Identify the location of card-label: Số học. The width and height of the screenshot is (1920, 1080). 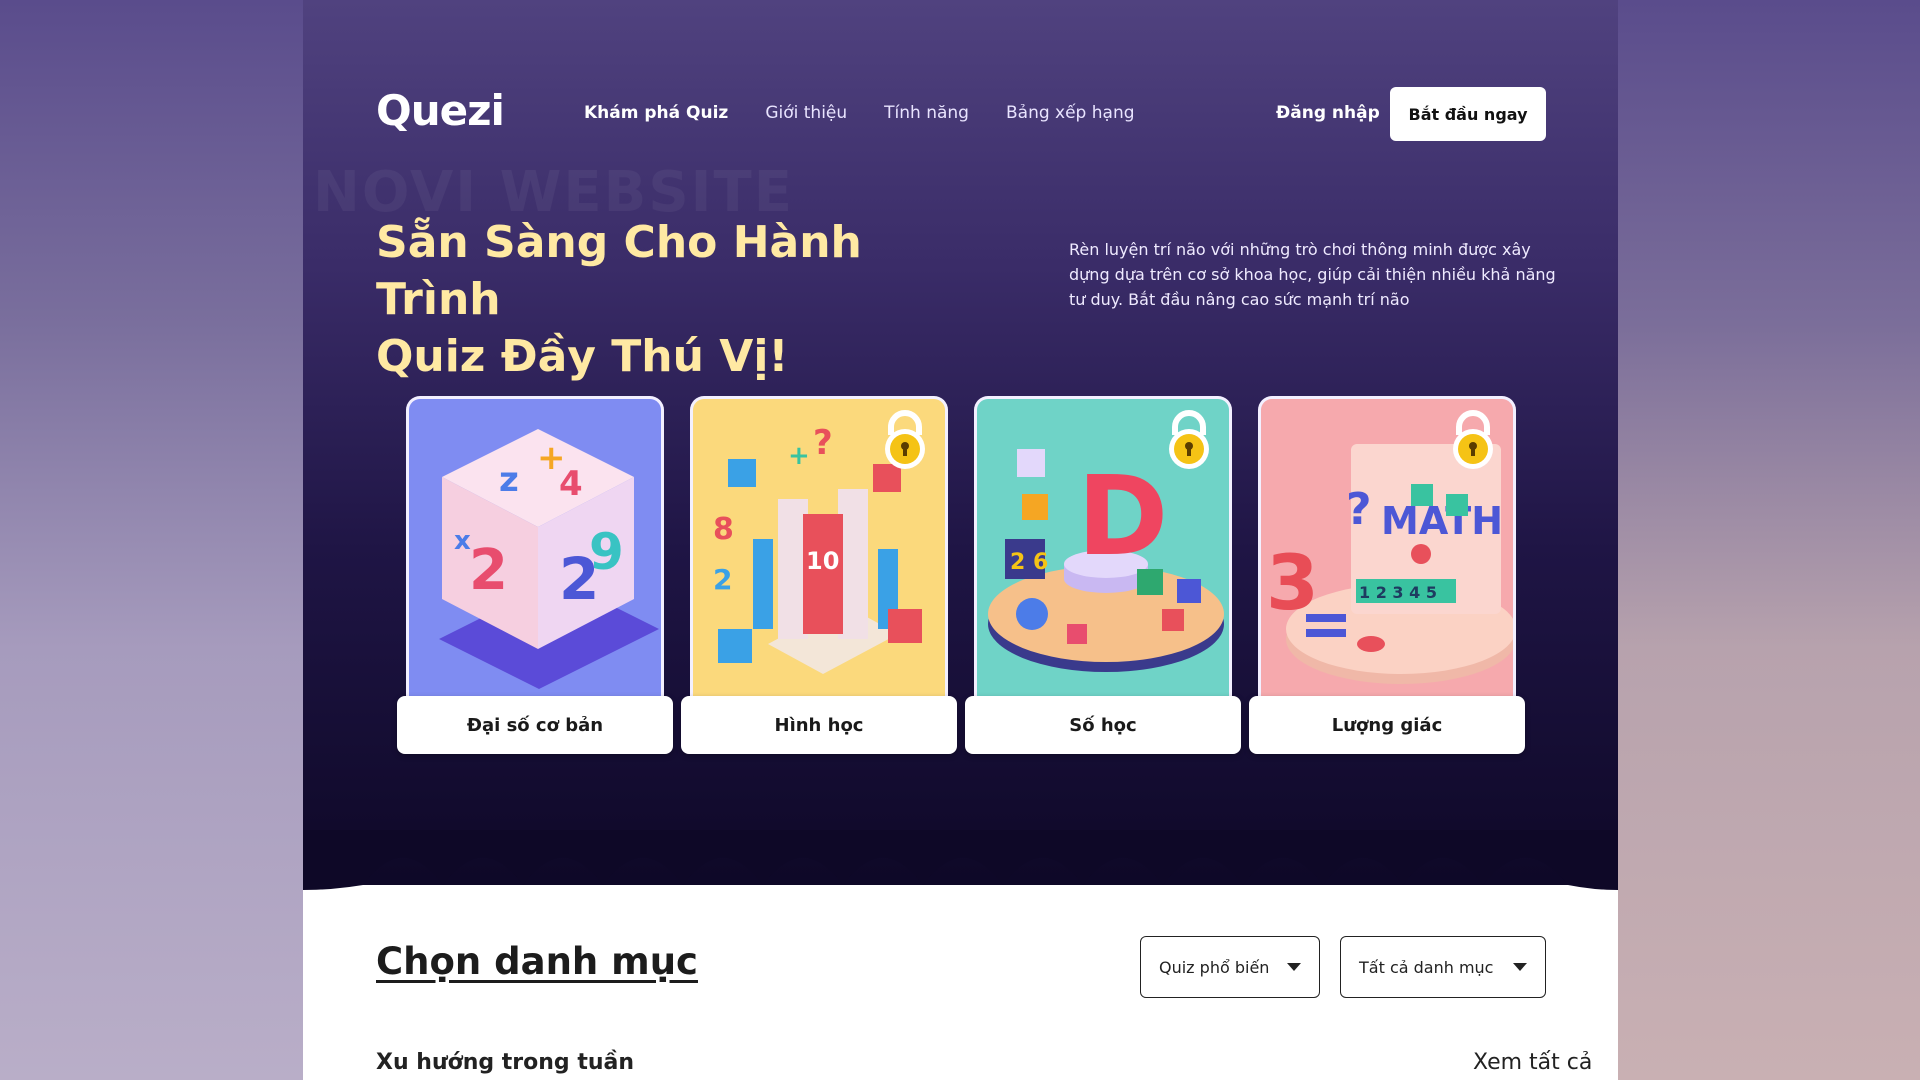
(1103, 725).